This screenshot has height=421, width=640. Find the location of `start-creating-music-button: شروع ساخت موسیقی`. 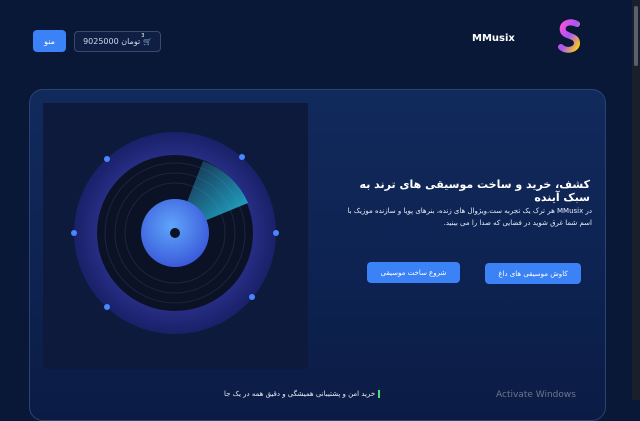

start-creating-music-button: شروع ساخت موسیقی is located at coordinates (413, 272).